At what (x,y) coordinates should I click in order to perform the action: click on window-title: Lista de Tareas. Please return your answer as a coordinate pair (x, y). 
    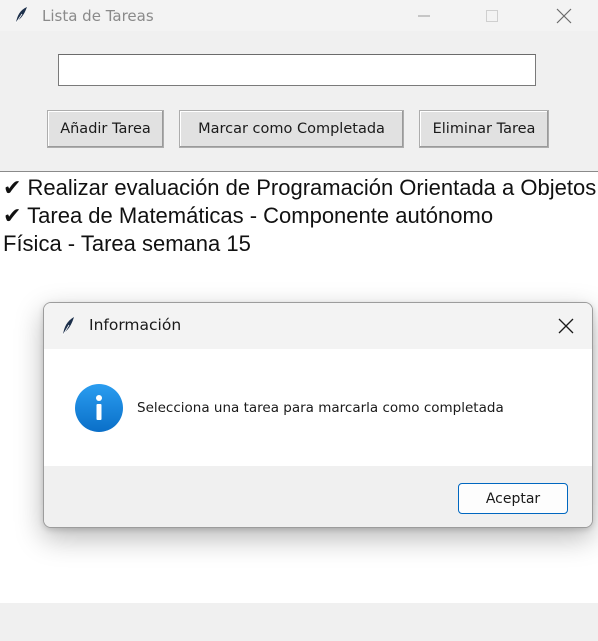
    Looking at the image, I should click on (98, 16).